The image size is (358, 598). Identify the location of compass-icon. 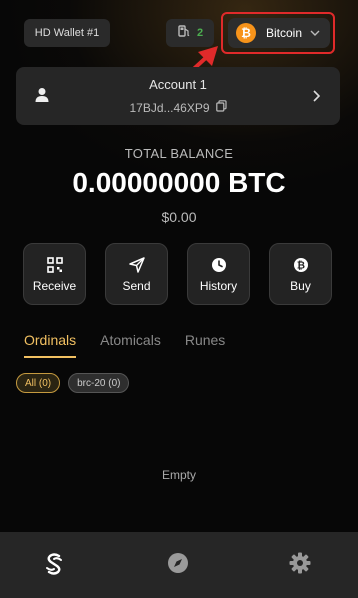
(178, 565).